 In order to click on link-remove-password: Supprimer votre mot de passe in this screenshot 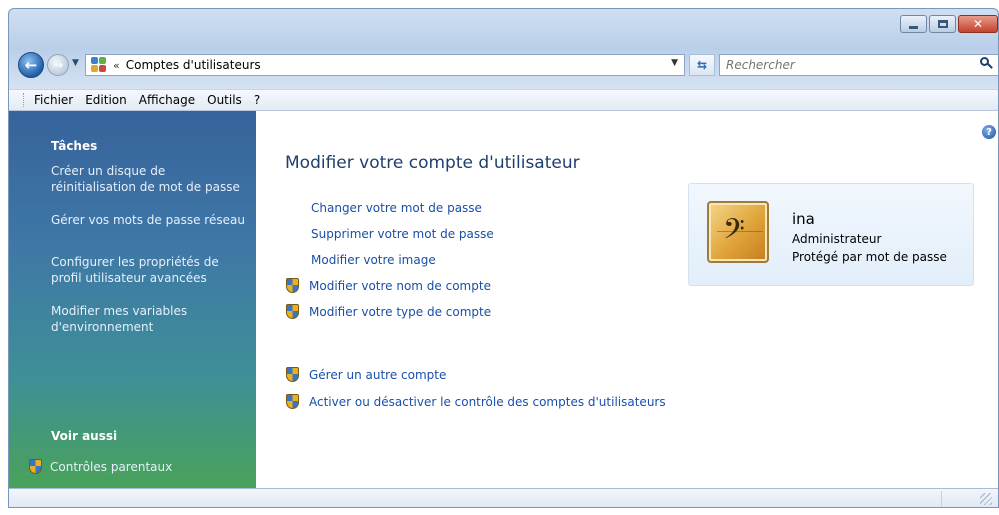, I will do `click(402, 234)`.